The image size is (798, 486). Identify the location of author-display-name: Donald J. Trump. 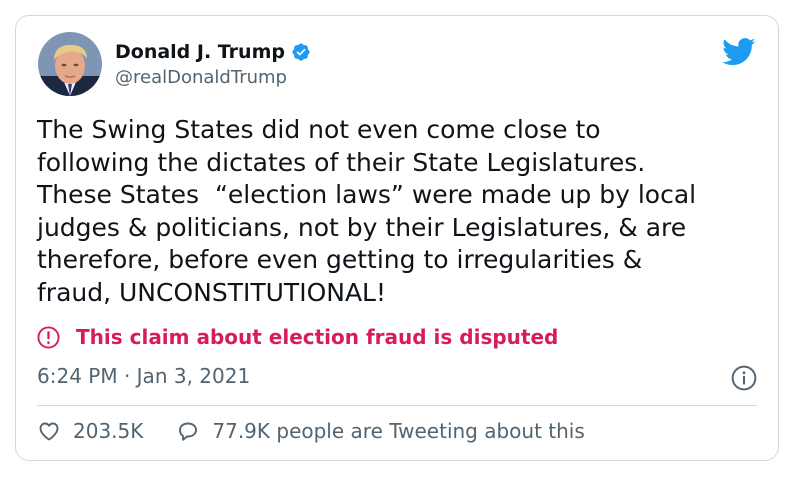
(200, 52).